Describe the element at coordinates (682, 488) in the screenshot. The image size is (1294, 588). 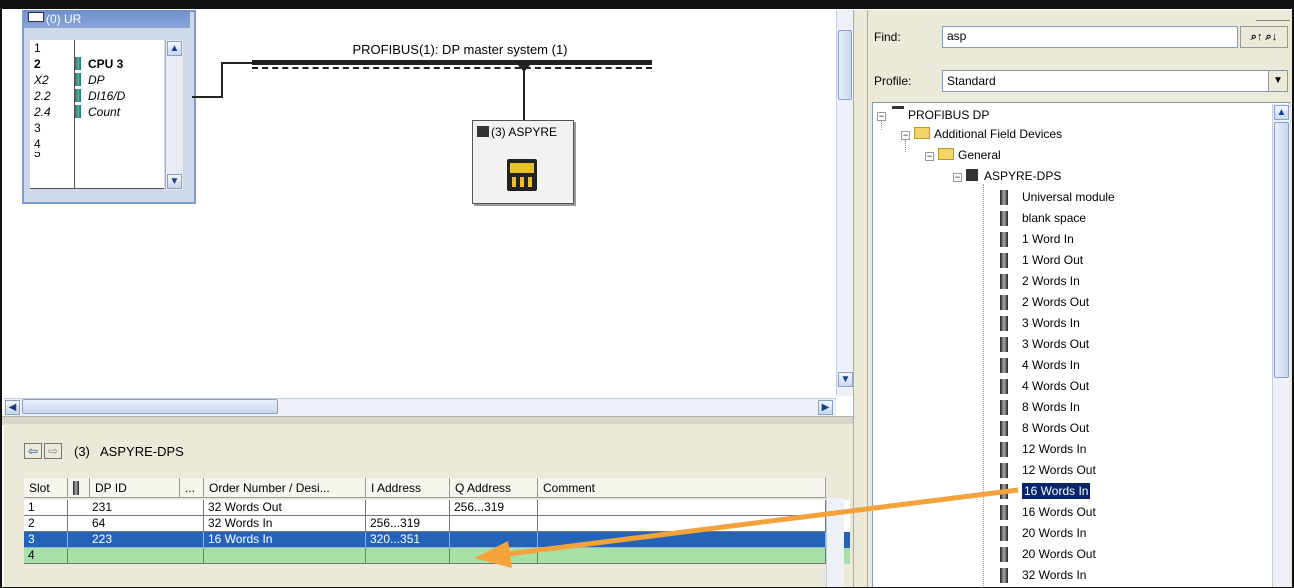
I see `column-header: Comment` at that location.